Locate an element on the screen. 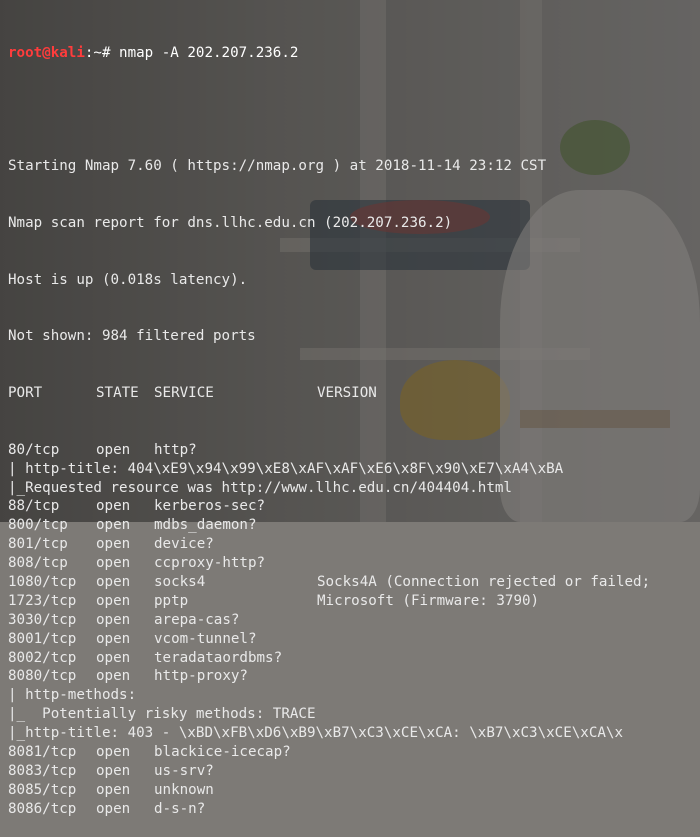  service-cell: http-proxy? is located at coordinates (201, 676).